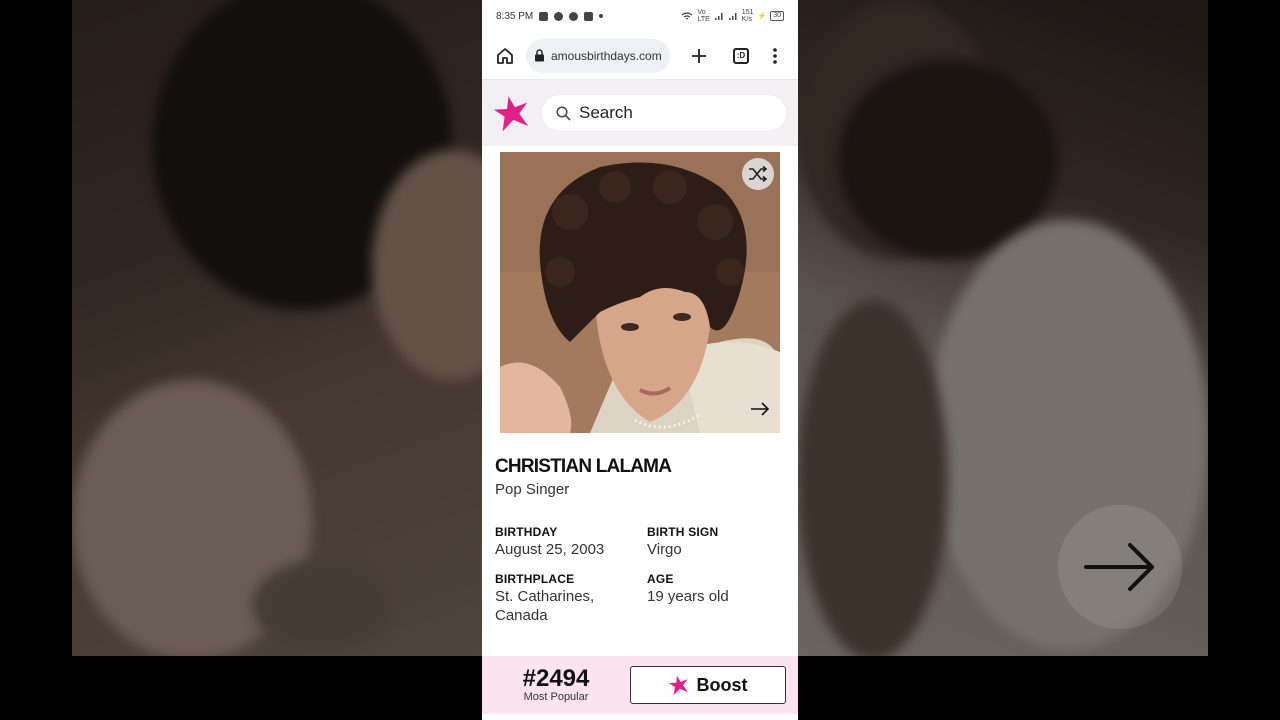  Describe the element at coordinates (640, 16) in the screenshot. I see `status-bar: 8:35 PM Vo LTE 151 K/s ⚡ 30` at that location.